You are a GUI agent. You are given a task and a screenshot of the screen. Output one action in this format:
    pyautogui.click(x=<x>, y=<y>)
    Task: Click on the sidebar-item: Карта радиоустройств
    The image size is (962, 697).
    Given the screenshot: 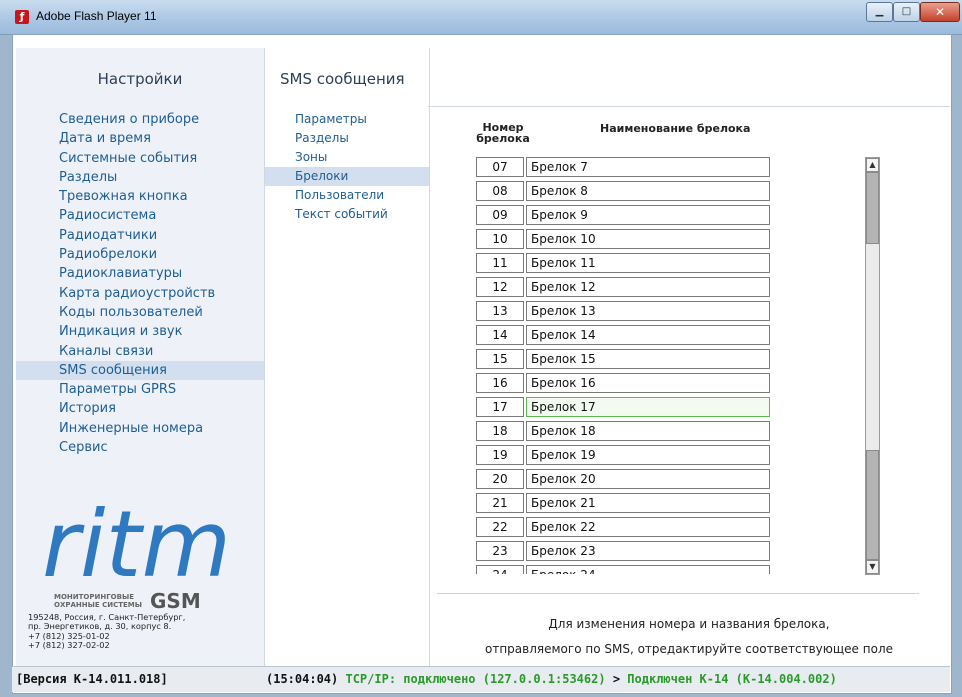 What is the action you would take?
    pyautogui.click(x=140, y=293)
    